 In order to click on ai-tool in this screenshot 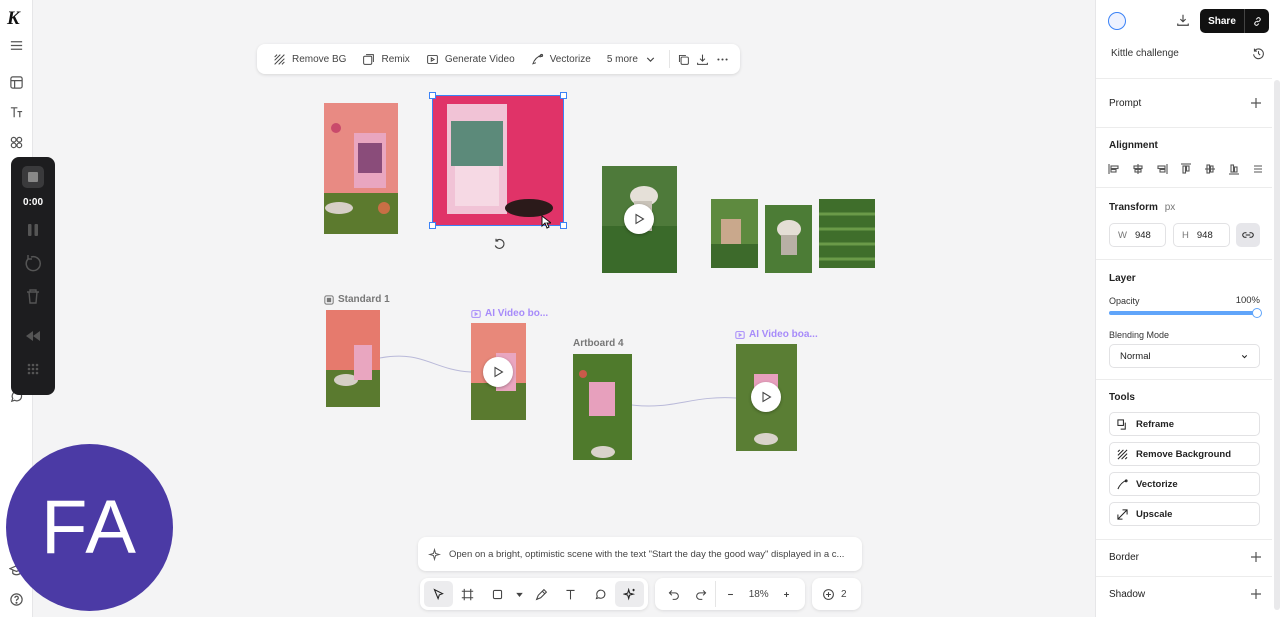, I will do `click(629, 594)`.